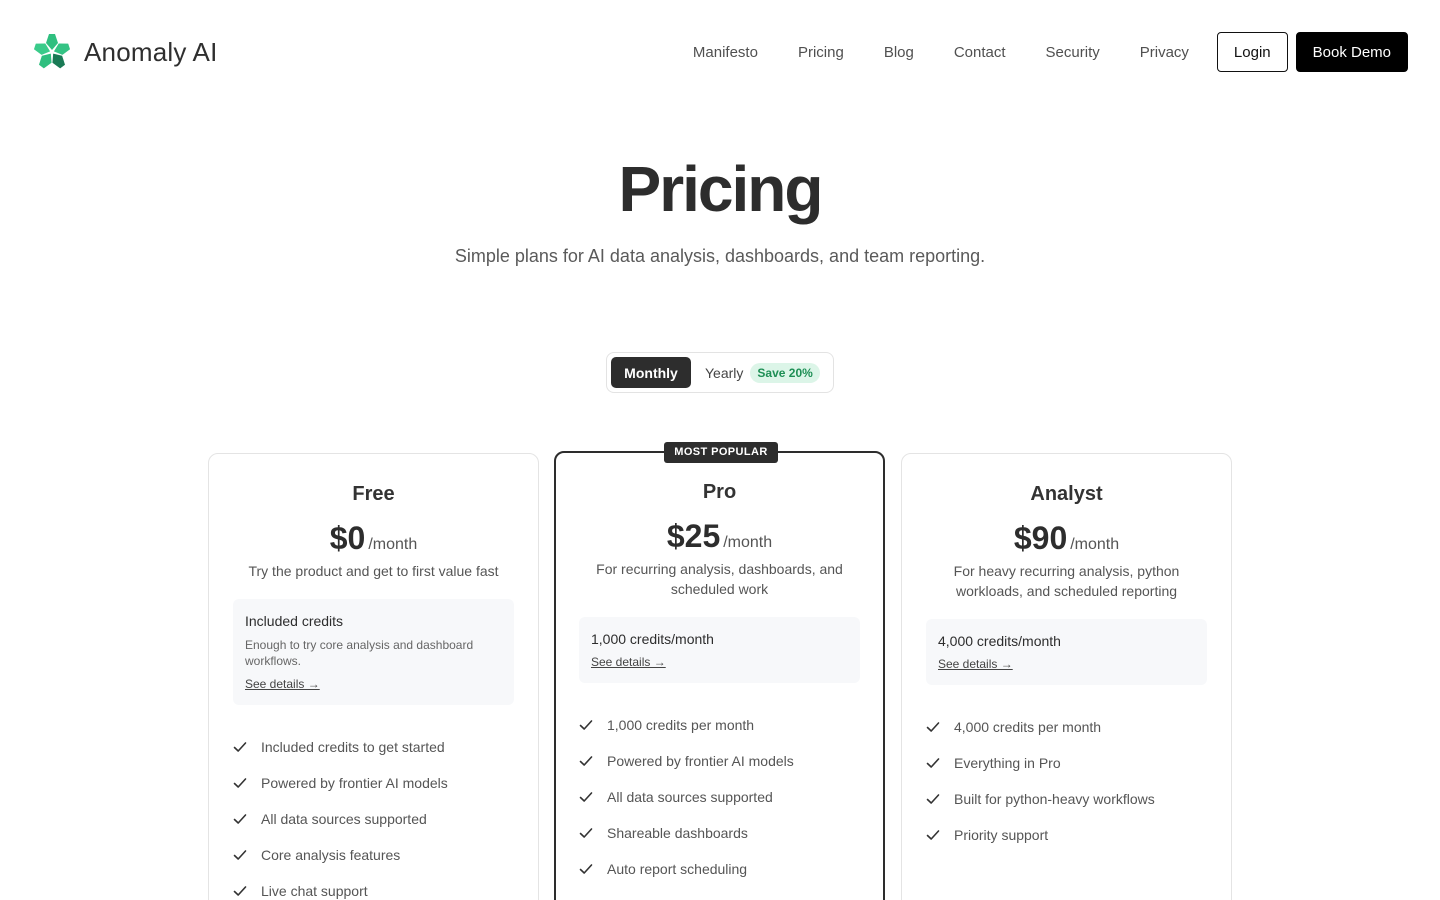 The height and width of the screenshot is (900, 1440). What do you see at coordinates (1066, 835) in the screenshot?
I see `feature-item: Priority support` at bounding box center [1066, 835].